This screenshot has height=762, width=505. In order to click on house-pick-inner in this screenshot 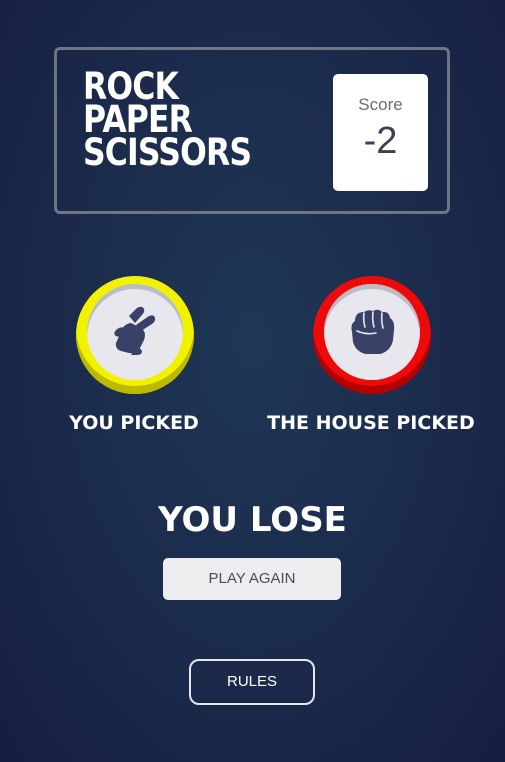, I will do `click(372, 332)`.